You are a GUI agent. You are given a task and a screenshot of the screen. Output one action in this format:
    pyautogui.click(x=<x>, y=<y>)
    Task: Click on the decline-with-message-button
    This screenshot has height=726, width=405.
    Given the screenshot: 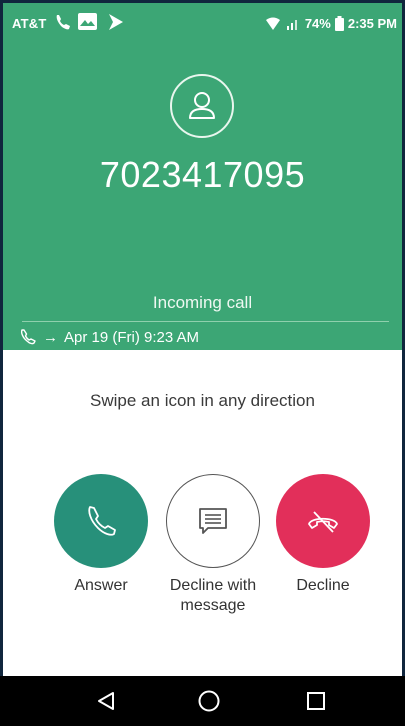 What is the action you would take?
    pyautogui.click(x=213, y=521)
    